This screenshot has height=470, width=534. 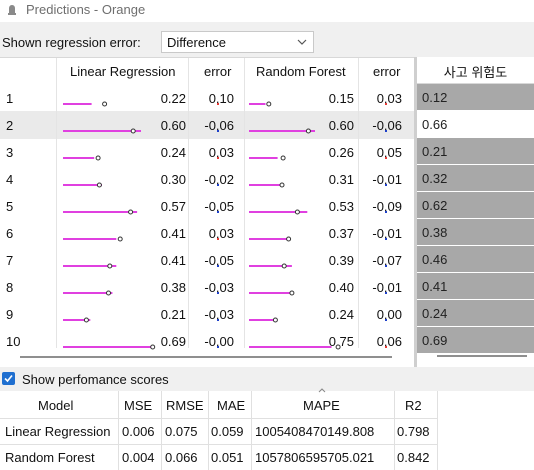 I want to click on risk-horizontal-scrollbar, so click(x=482, y=356).